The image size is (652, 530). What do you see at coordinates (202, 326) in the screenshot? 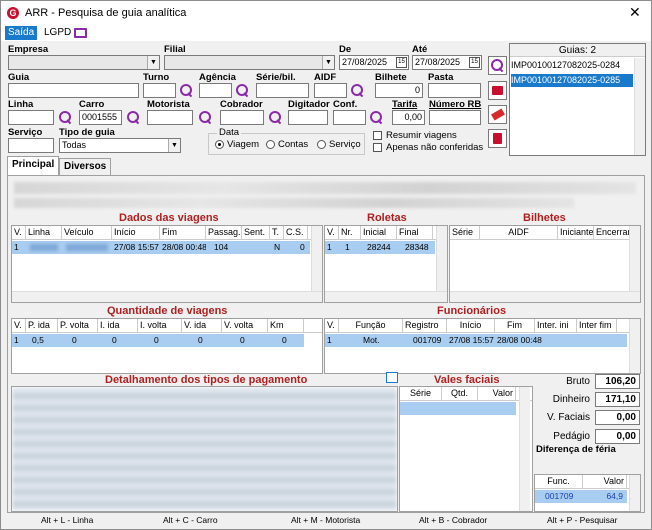
I see `col-header: V. ida` at bounding box center [202, 326].